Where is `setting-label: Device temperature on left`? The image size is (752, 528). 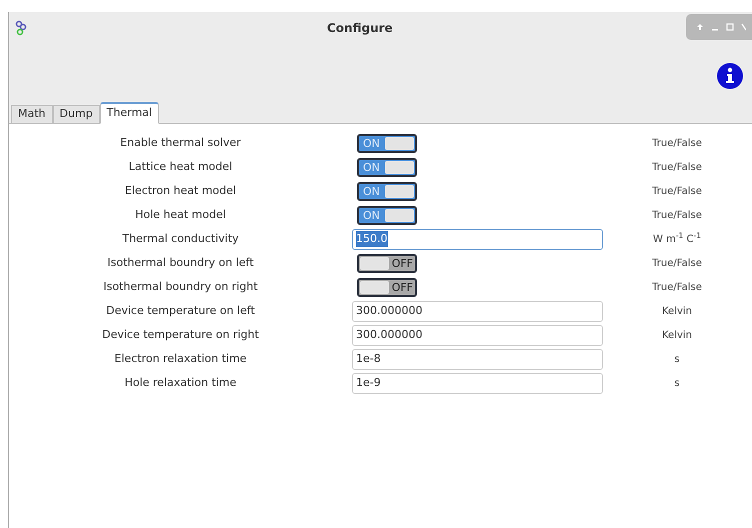
setting-label: Device temperature on left is located at coordinates (180, 310).